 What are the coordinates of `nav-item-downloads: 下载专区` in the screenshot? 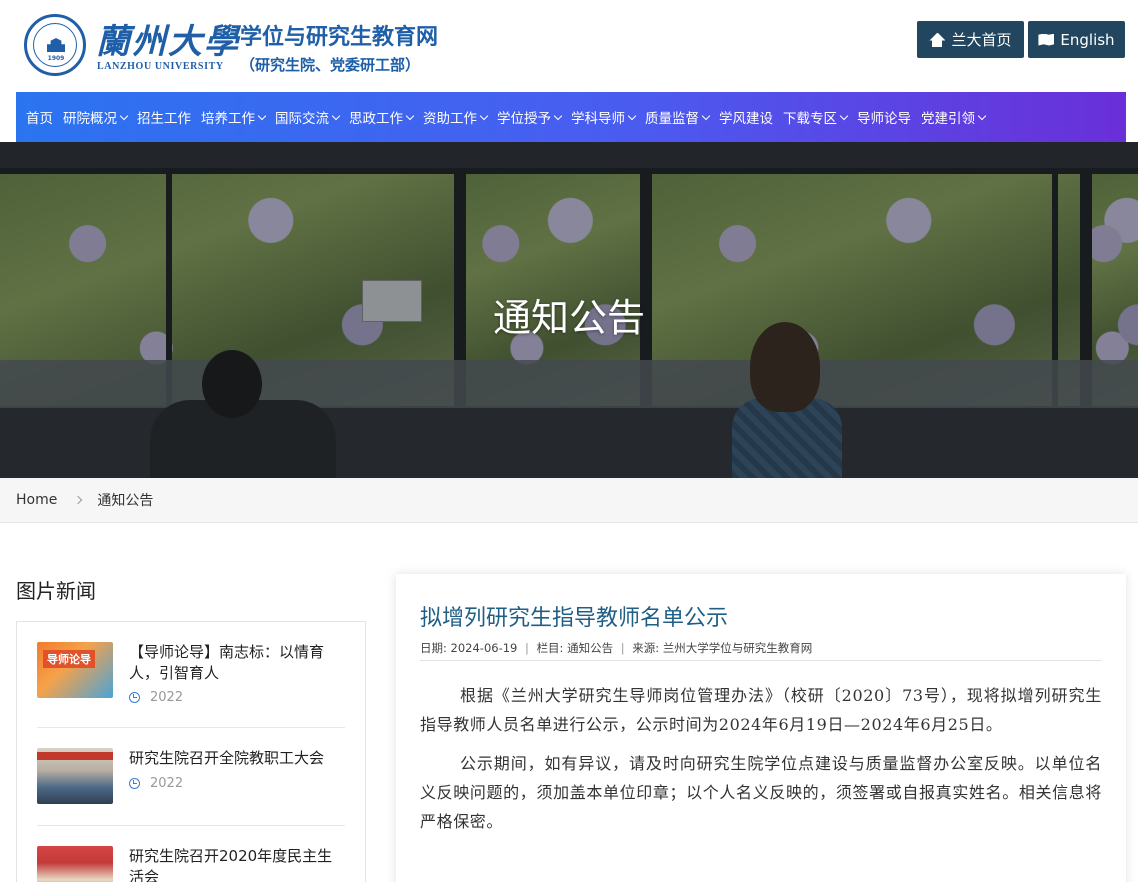 It's located at (816, 117).